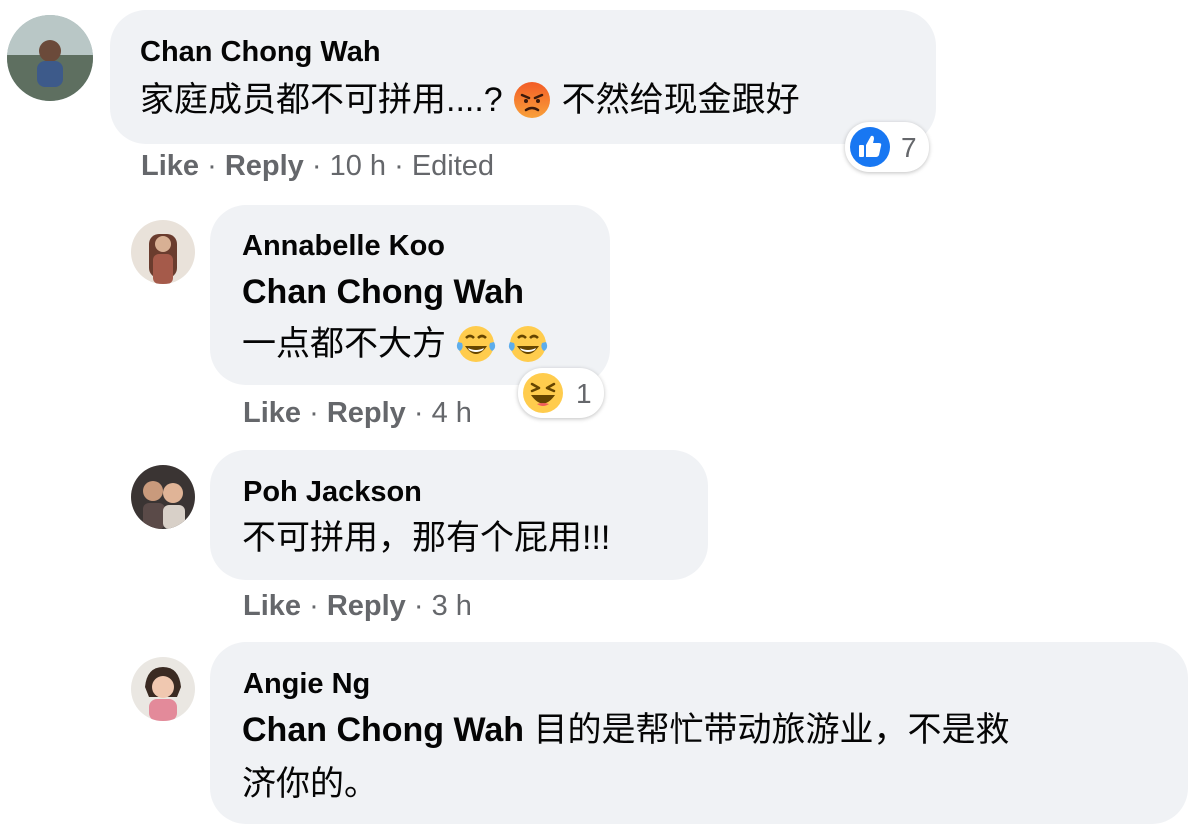  I want to click on comment-text-part: 不然给现金跟好, so click(680, 100).